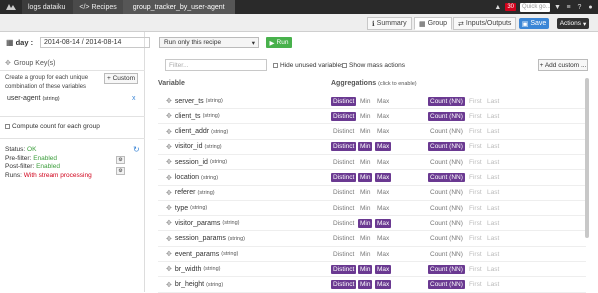  I want to click on filter-icon: ▼, so click(557, 7).